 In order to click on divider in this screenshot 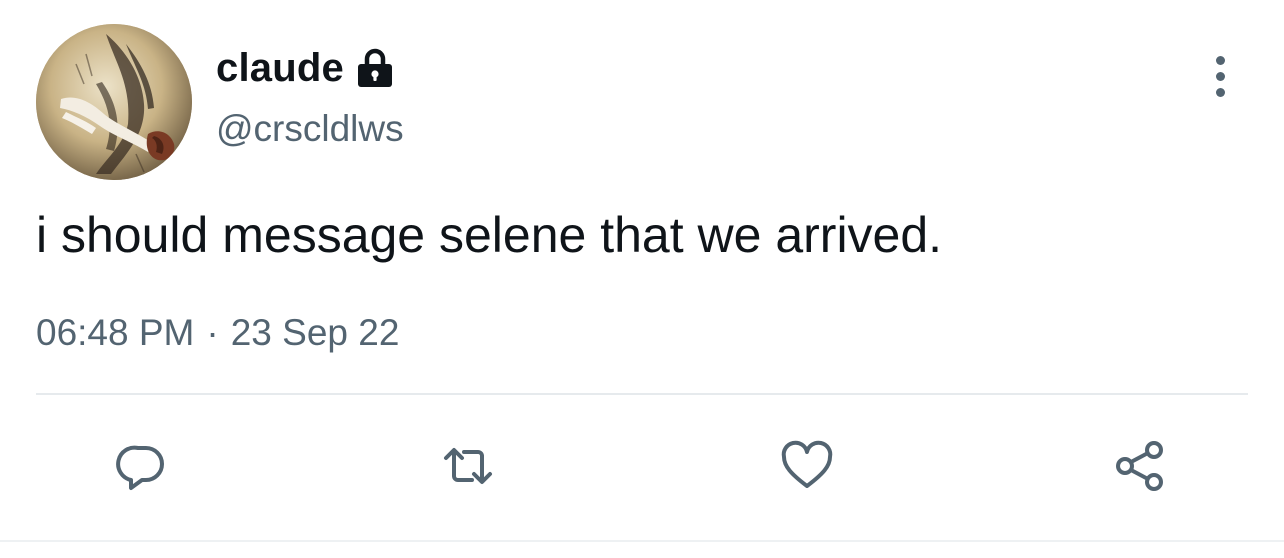, I will do `click(642, 394)`.